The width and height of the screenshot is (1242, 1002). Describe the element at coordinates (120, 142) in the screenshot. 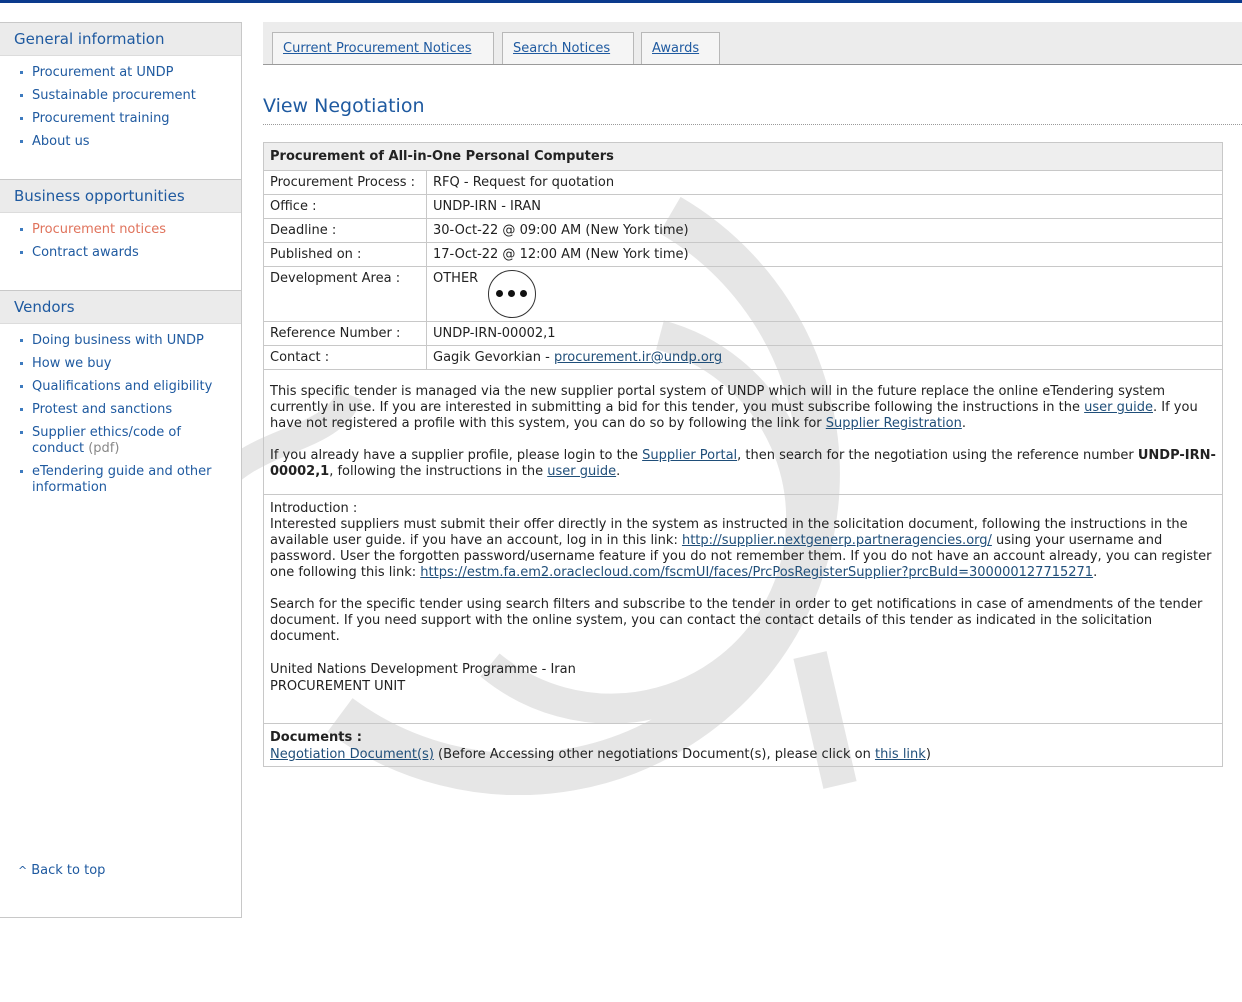

I see `sidebar-item-about-us: About us` at that location.